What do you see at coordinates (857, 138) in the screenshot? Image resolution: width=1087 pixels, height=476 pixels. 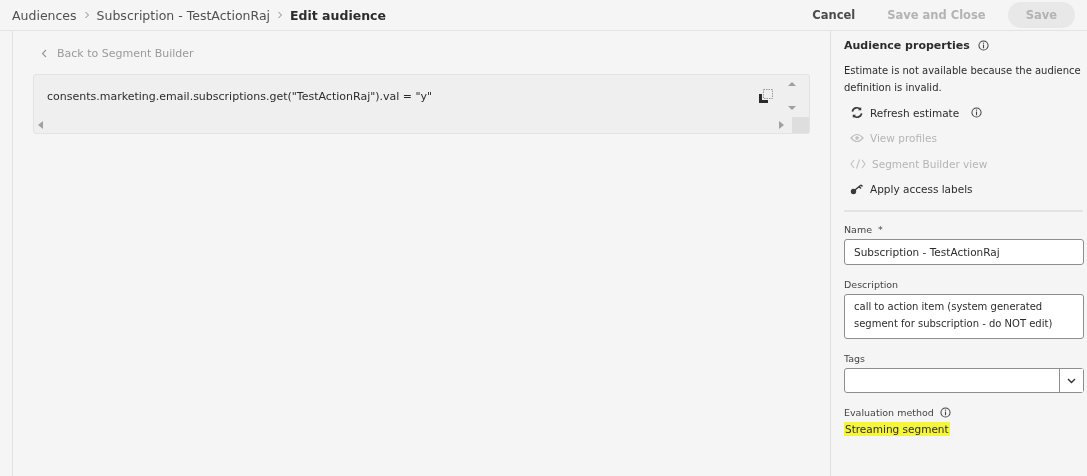 I see `eye-icon` at bounding box center [857, 138].